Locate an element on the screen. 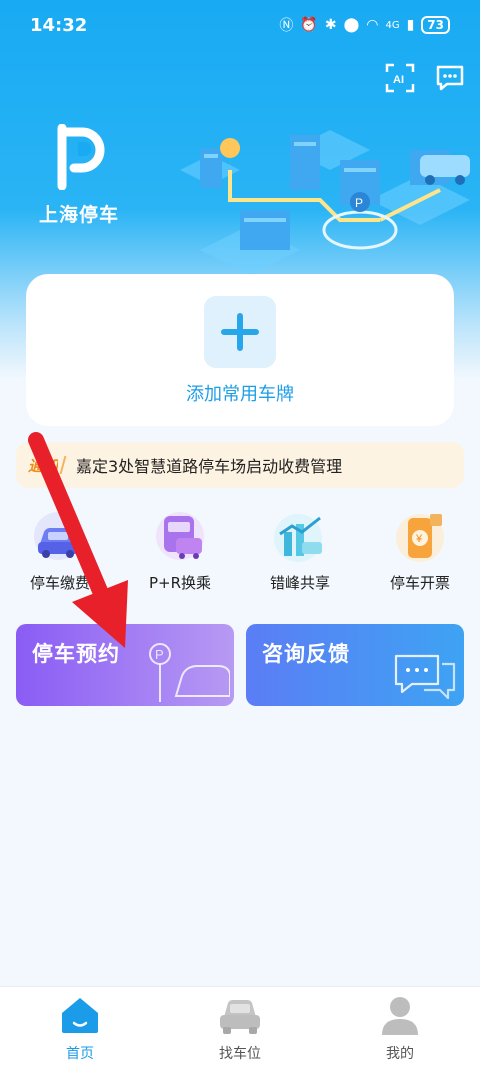 The image size is (480, 1068). location-icon: ⬤ is located at coordinates (351, 25).